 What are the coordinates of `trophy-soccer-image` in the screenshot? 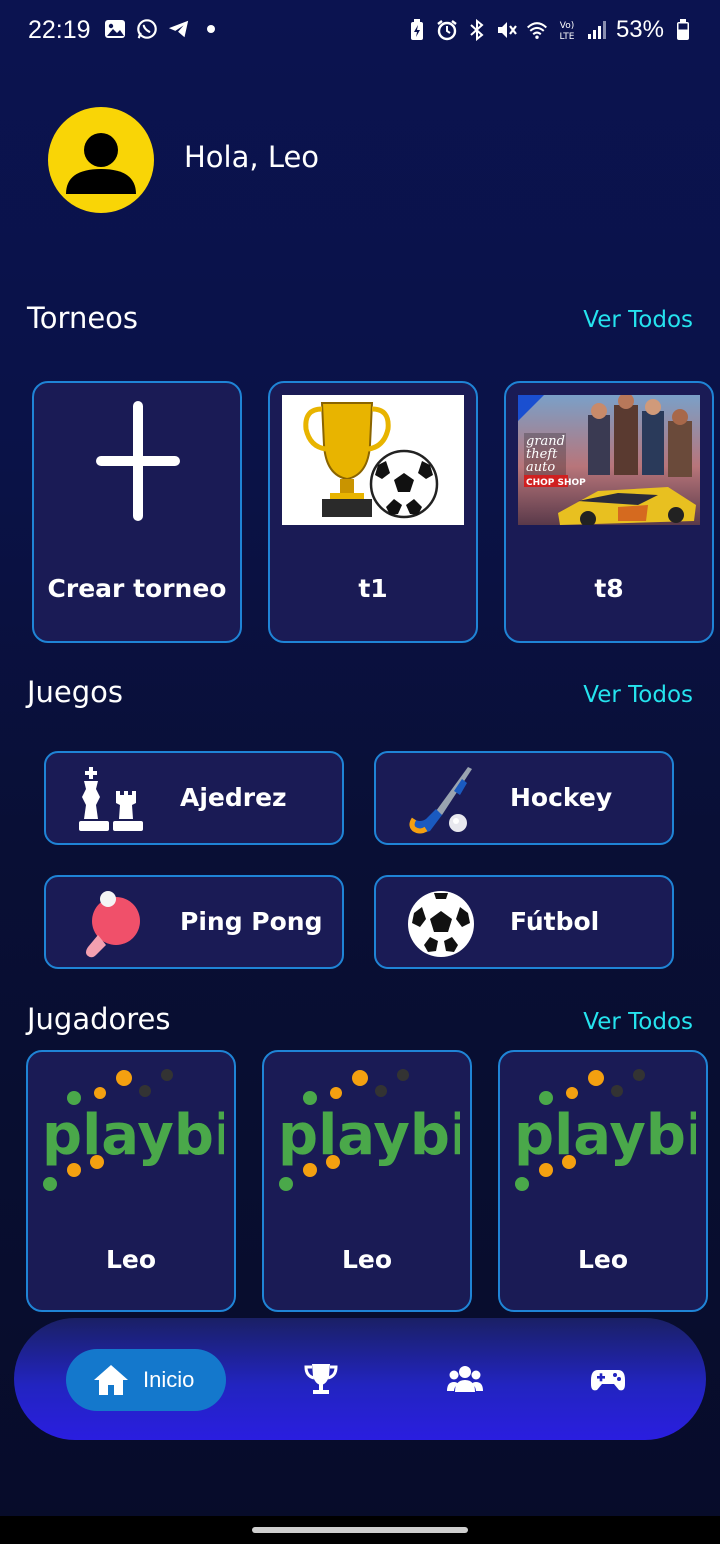 It's located at (373, 460).